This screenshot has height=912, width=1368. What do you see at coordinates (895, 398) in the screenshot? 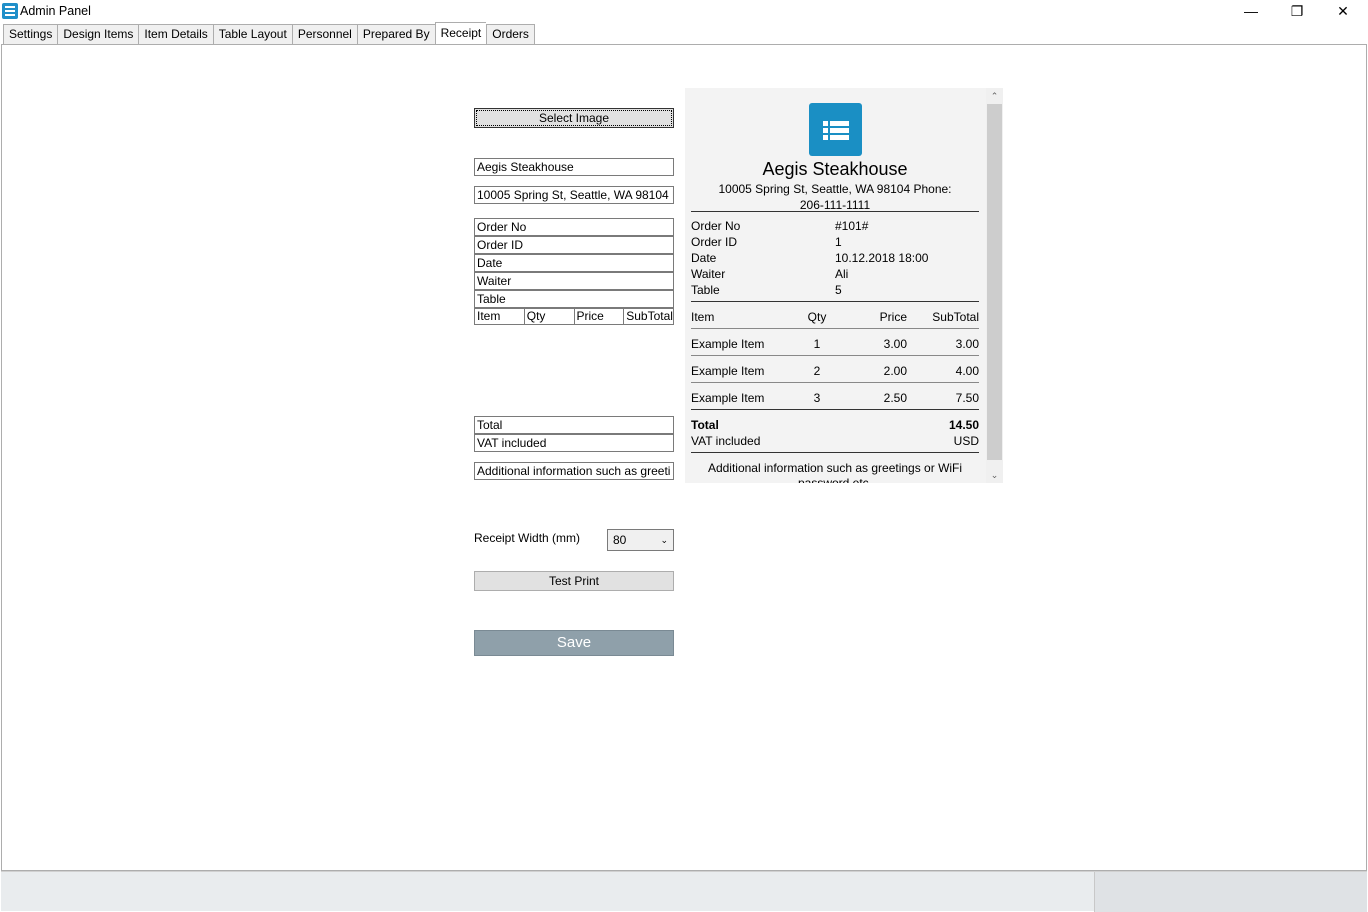
I see `row-price: 2.50` at bounding box center [895, 398].